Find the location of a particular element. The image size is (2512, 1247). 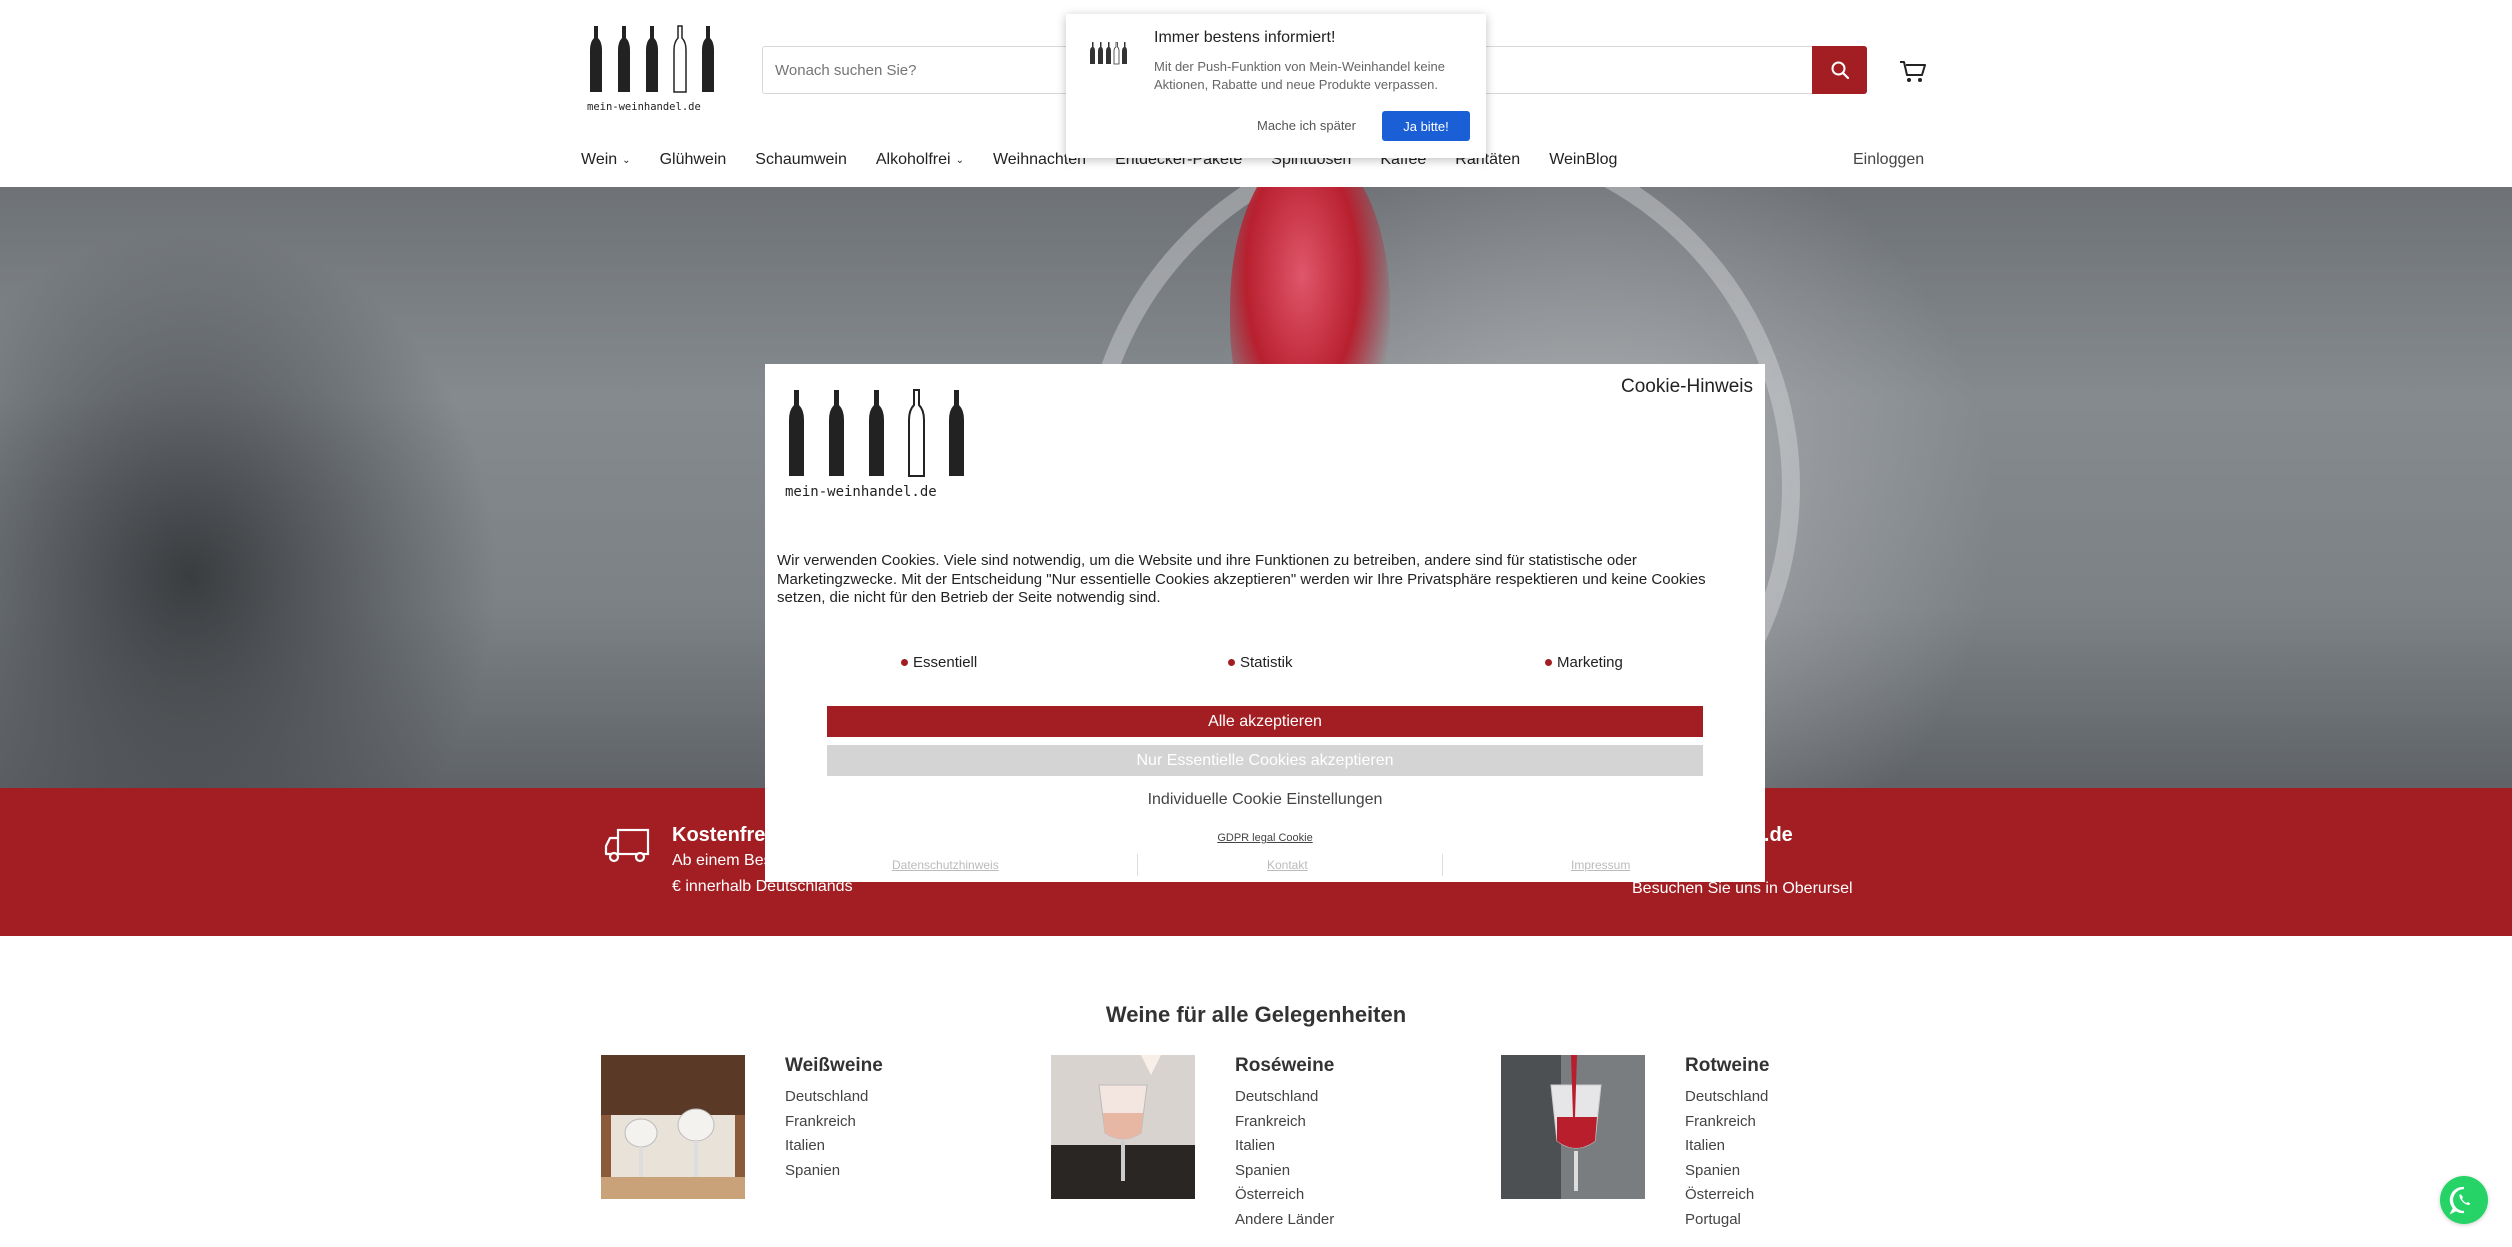

nav-label: WeinBlog is located at coordinates (1583, 159).